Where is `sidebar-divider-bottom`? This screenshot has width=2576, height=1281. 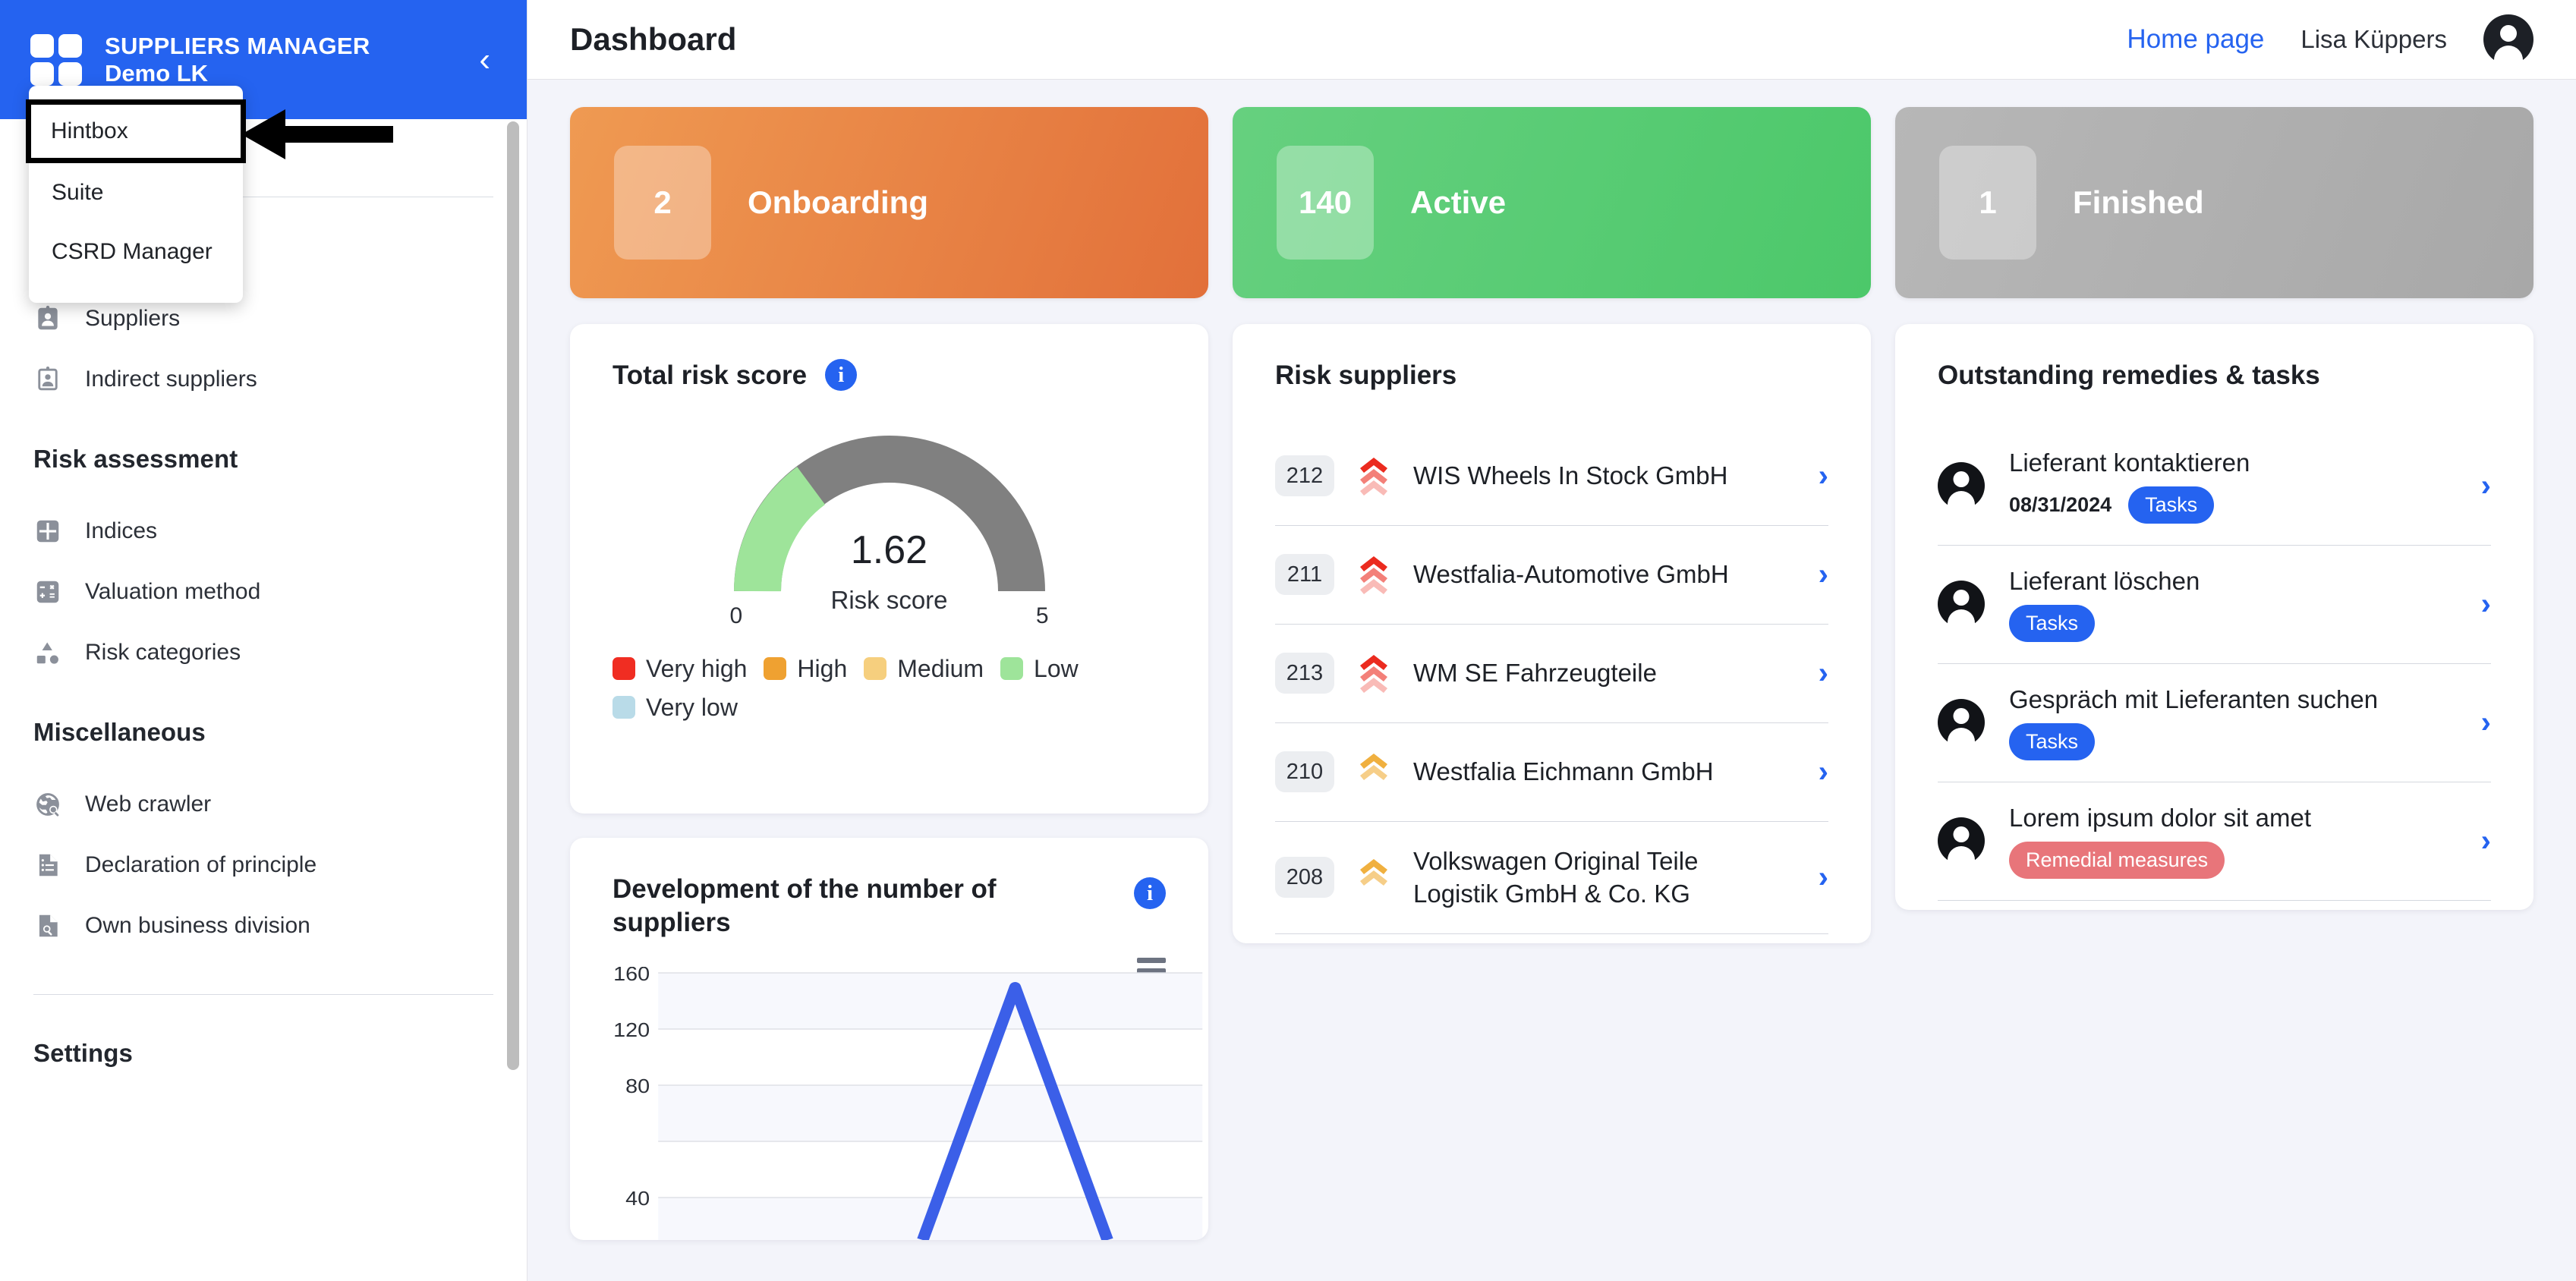 sidebar-divider-bottom is located at coordinates (263, 994).